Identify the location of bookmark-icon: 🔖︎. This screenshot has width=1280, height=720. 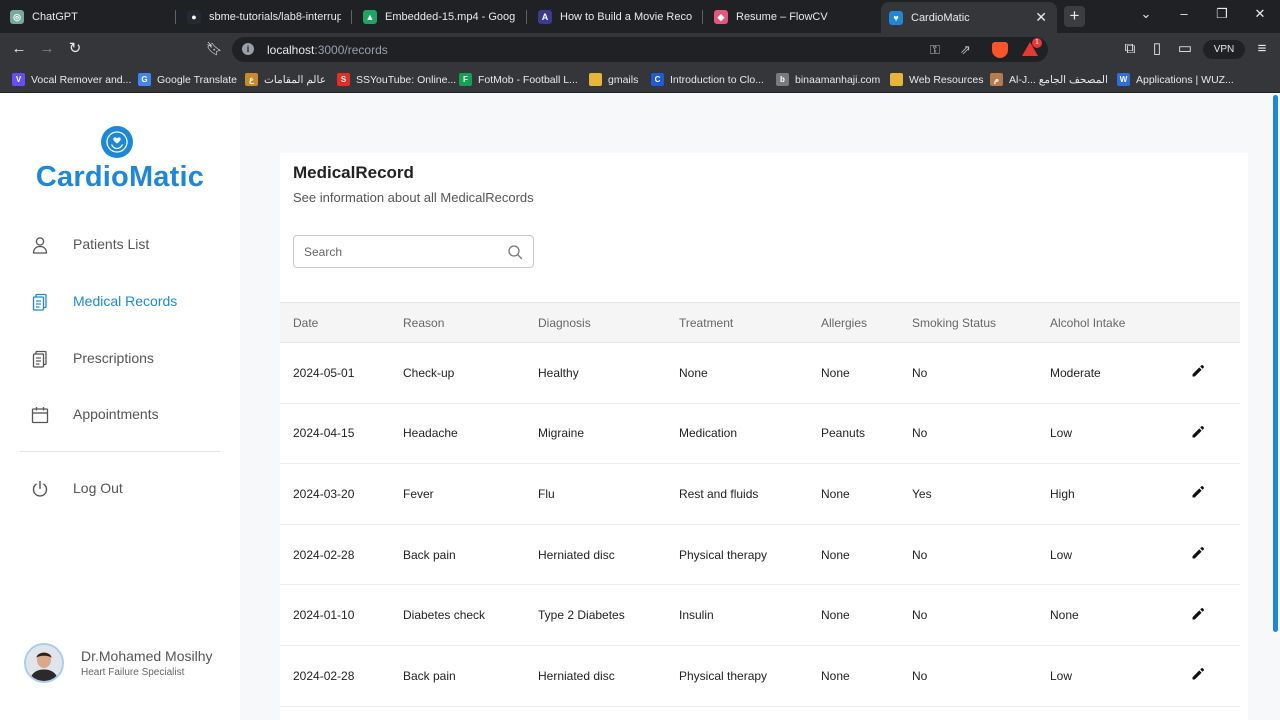
(214, 49).